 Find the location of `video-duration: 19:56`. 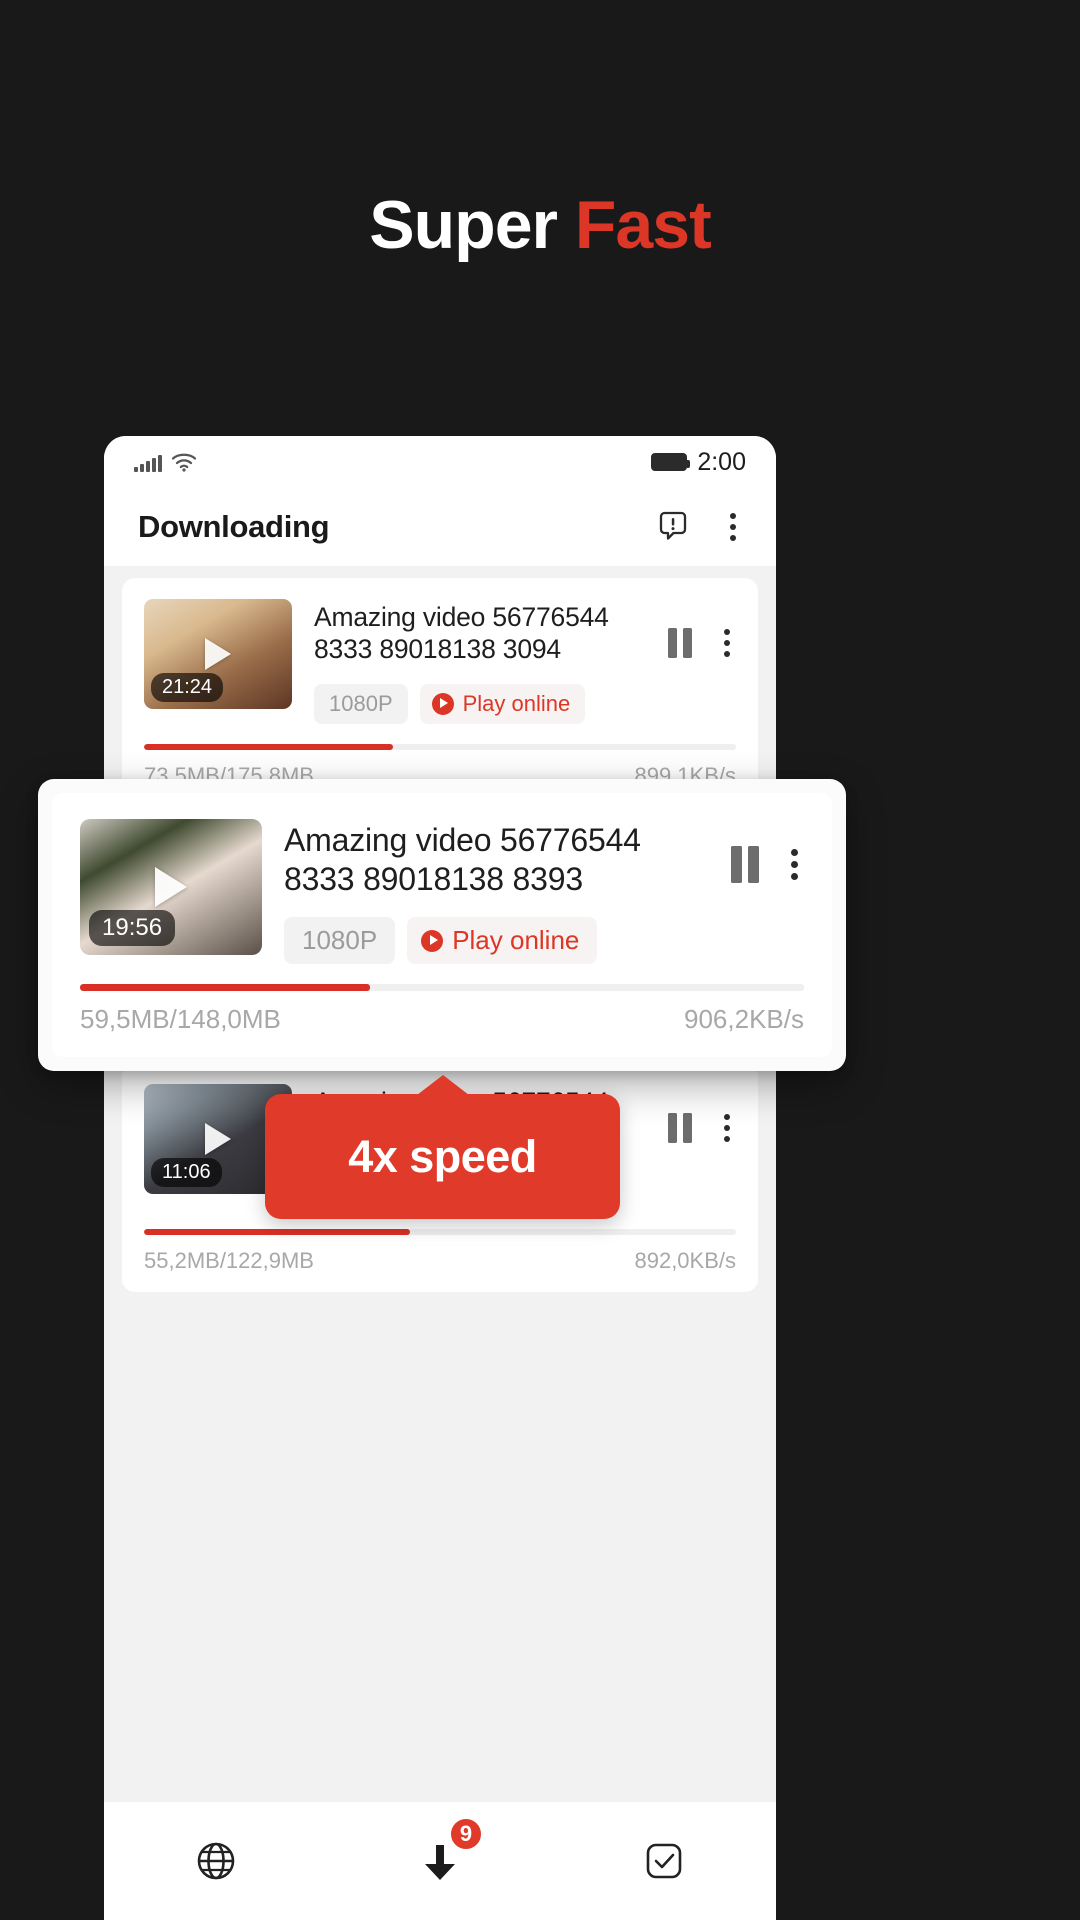

video-duration: 19:56 is located at coordinates (132, 928).